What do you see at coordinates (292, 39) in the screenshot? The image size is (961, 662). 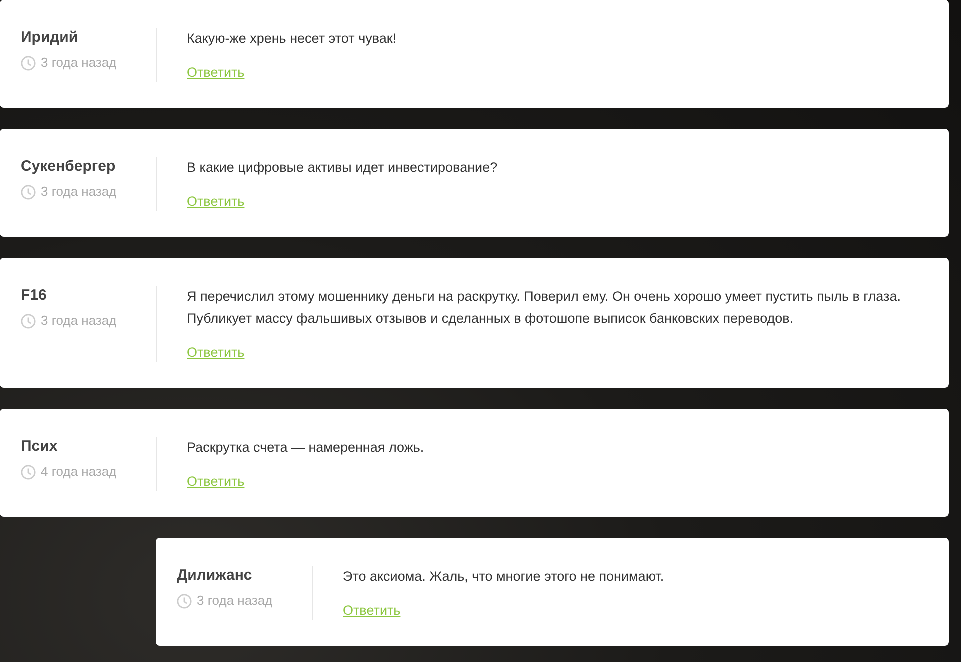 I see `comment-text: Какую-же хрень несет этот чувак!` at bounding box center [292, 39].